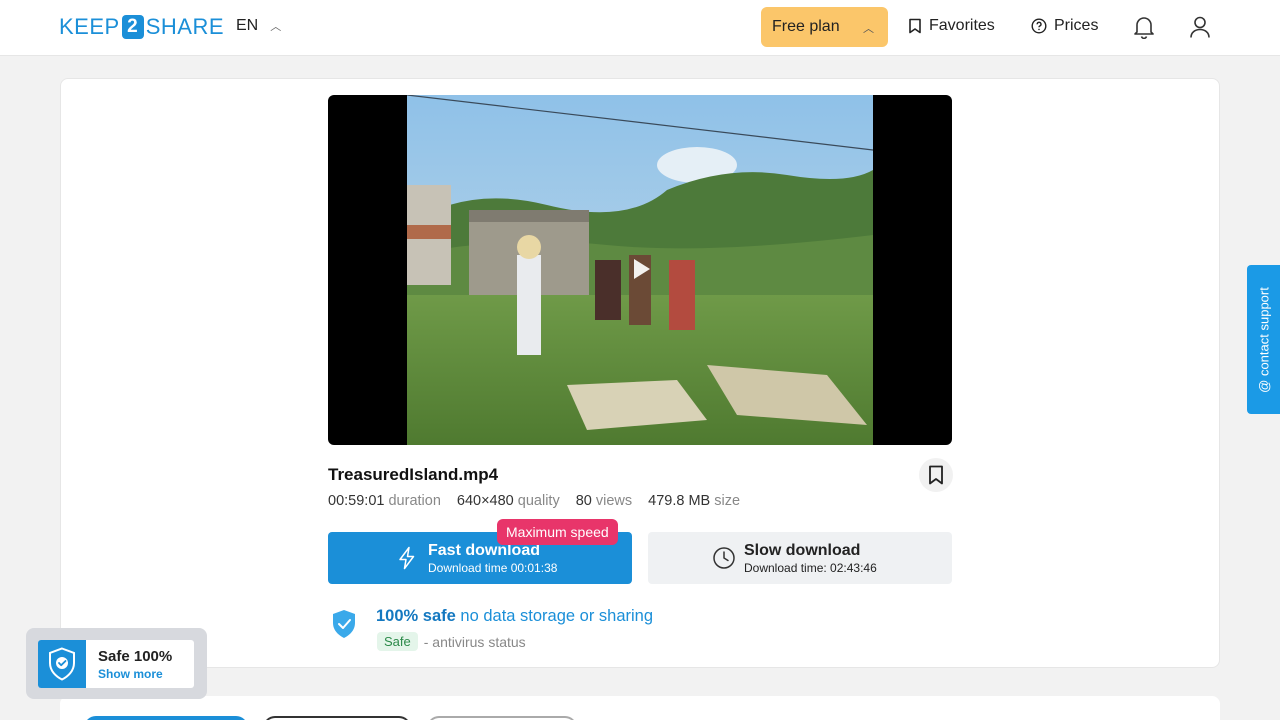 The height and width of the screenshot is (720, 1280). What do you see at coordinates (557, 616) in the screenshot?
I see `safety-headline-rest: no data storage or sharing` at bounding box center [557, 616].